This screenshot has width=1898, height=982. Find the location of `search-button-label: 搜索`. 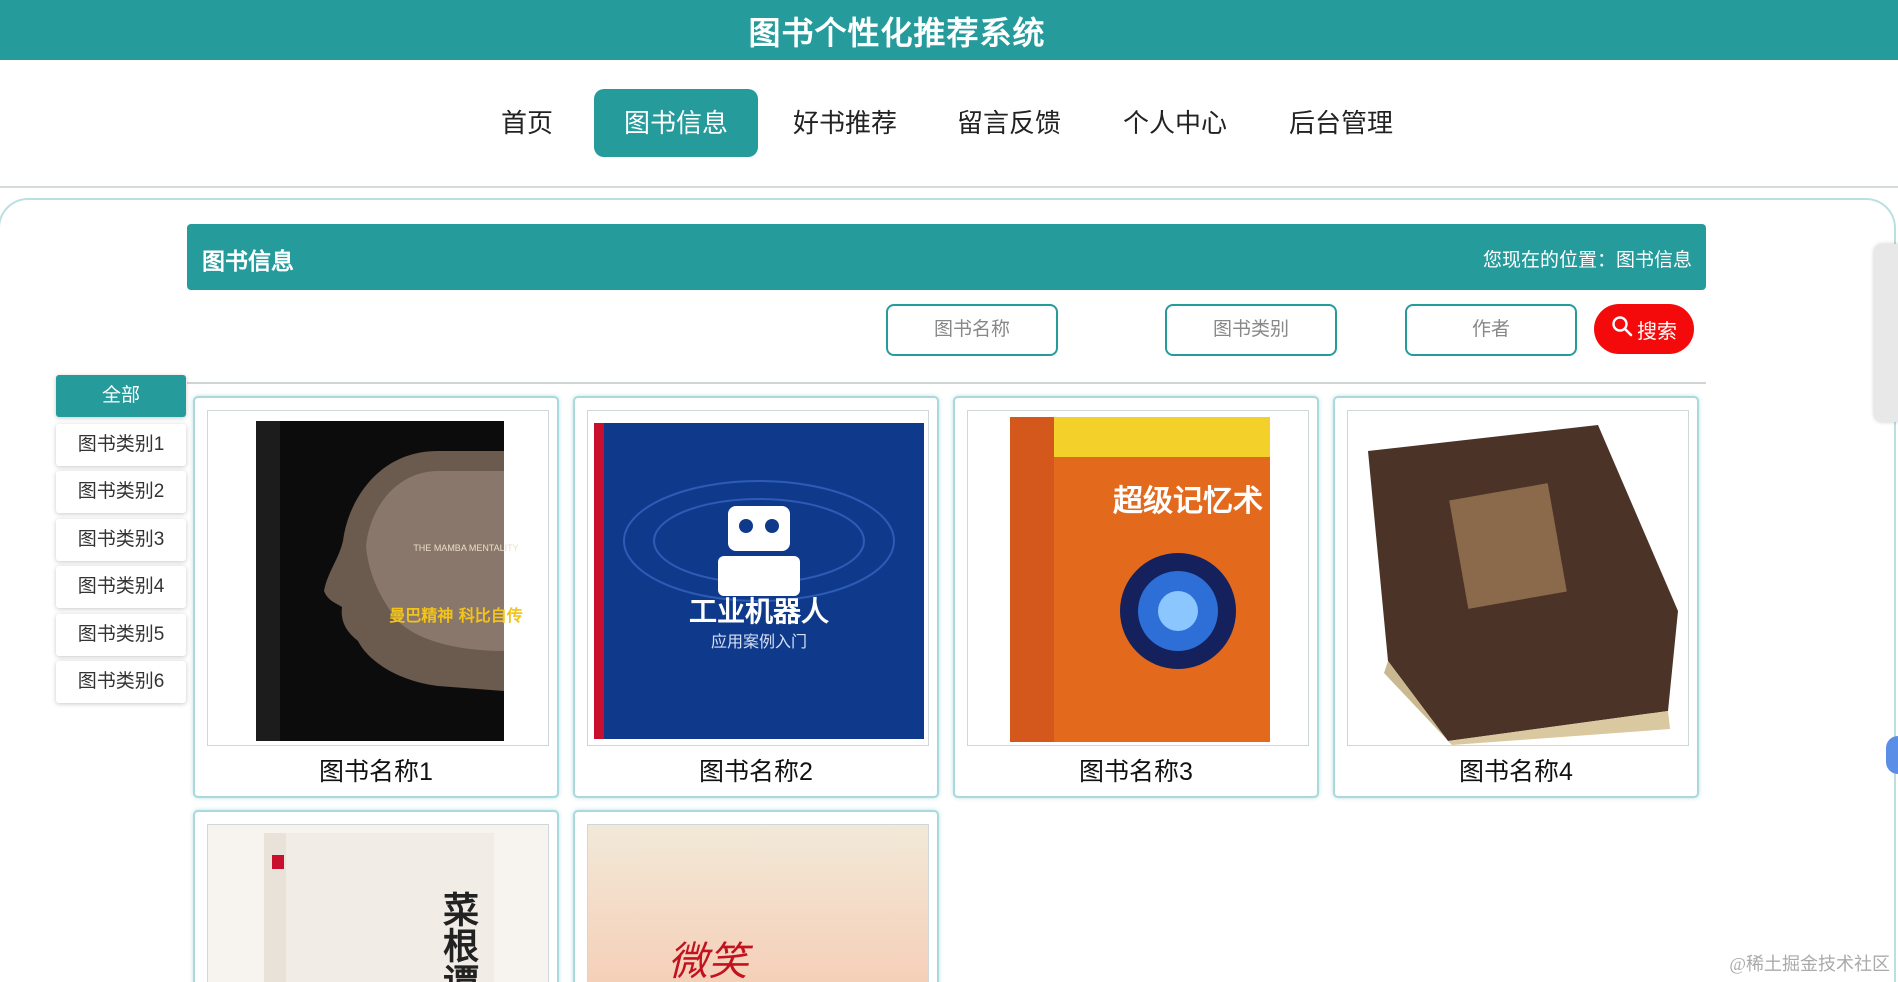

search-button-label: 搜索 is located at coordinates (1657, 331).